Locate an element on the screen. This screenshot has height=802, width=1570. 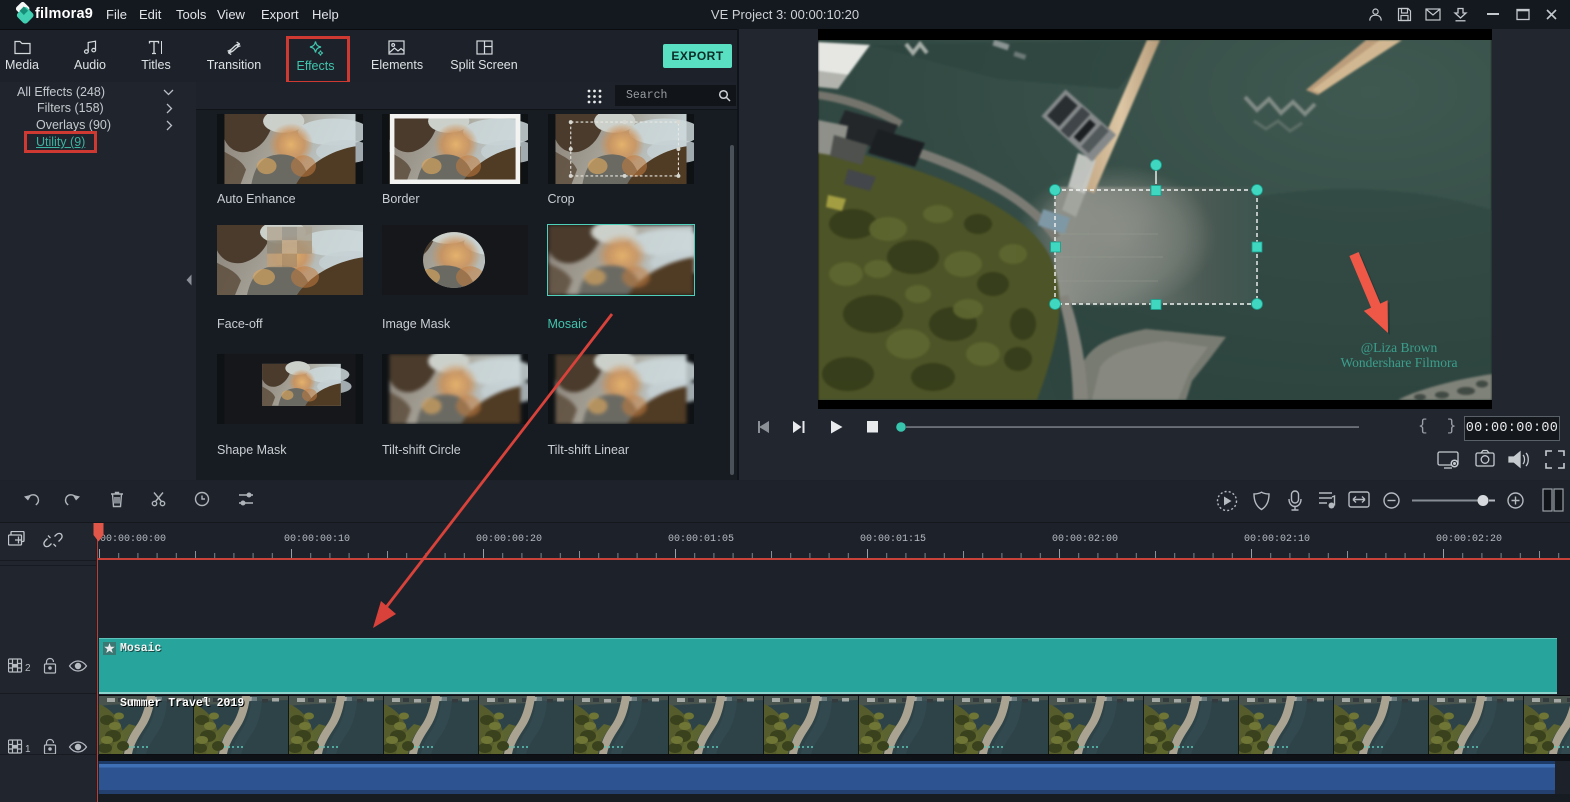
svg-text: Wondershare Filmora is located at coordinates (1398, 362).